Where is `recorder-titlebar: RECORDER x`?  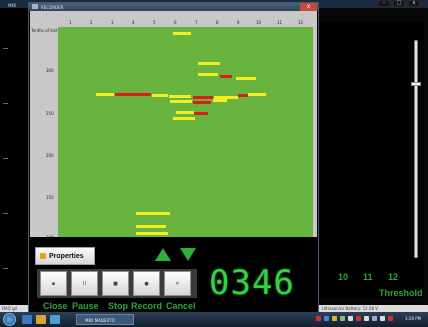
recorder-titlebar: RECORDER x is located at coordinates (173, 7).